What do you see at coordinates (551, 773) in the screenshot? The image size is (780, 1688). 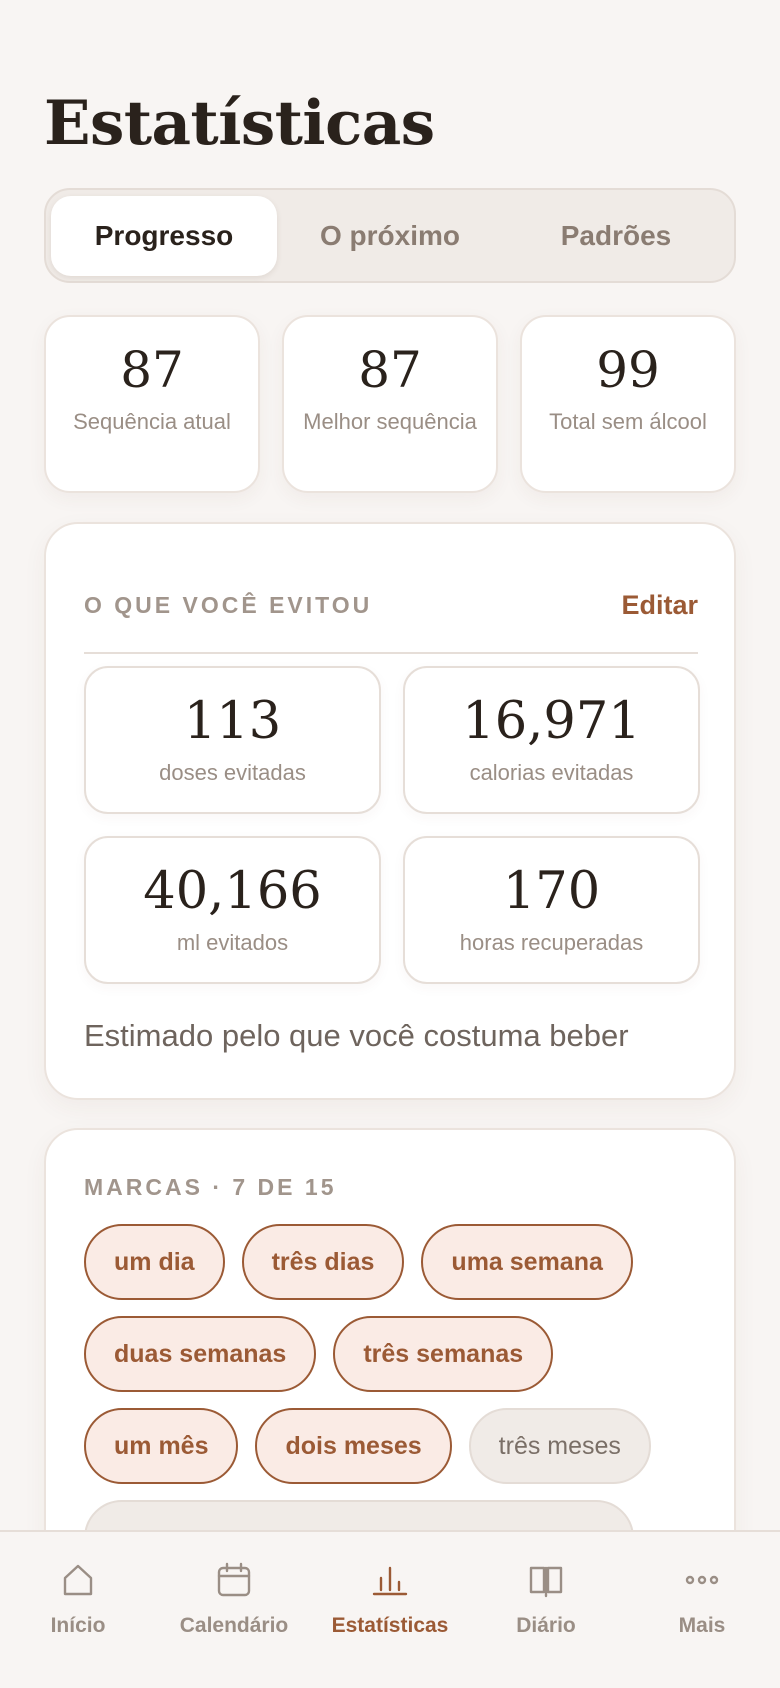 I see `avoided-label: calorias evitadas` at bounding box center [551, 773].